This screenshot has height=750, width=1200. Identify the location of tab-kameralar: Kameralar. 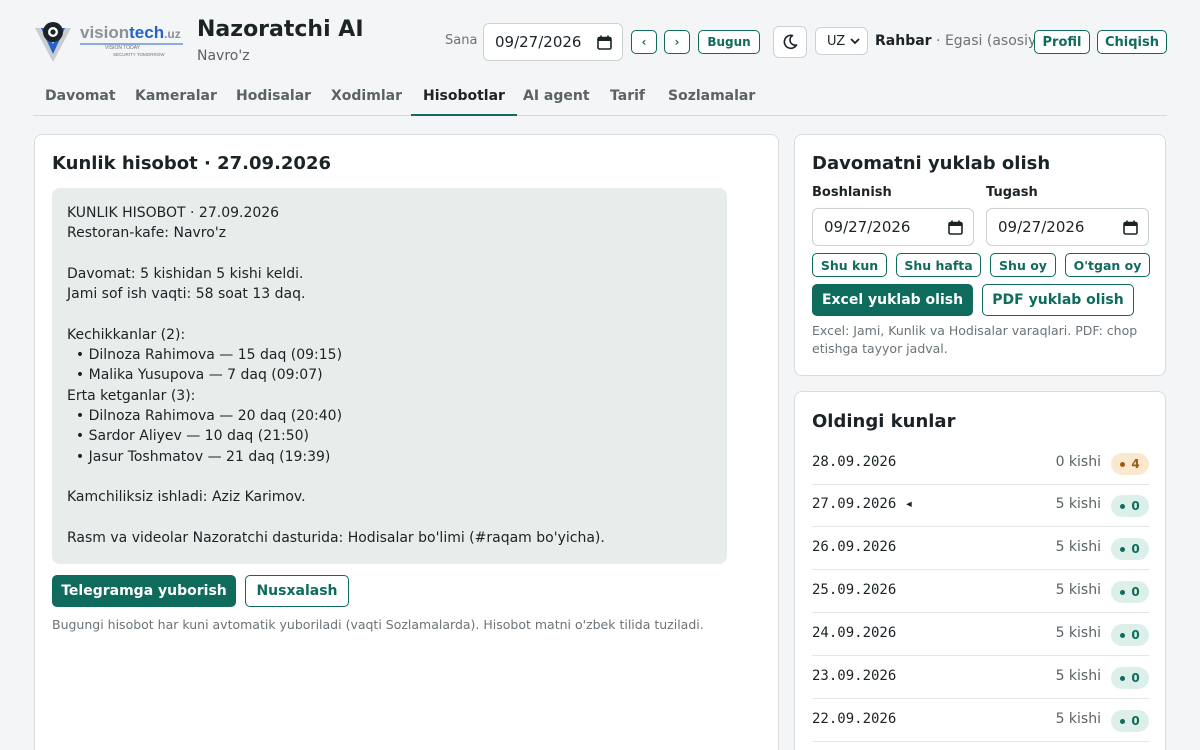
(176, 100).